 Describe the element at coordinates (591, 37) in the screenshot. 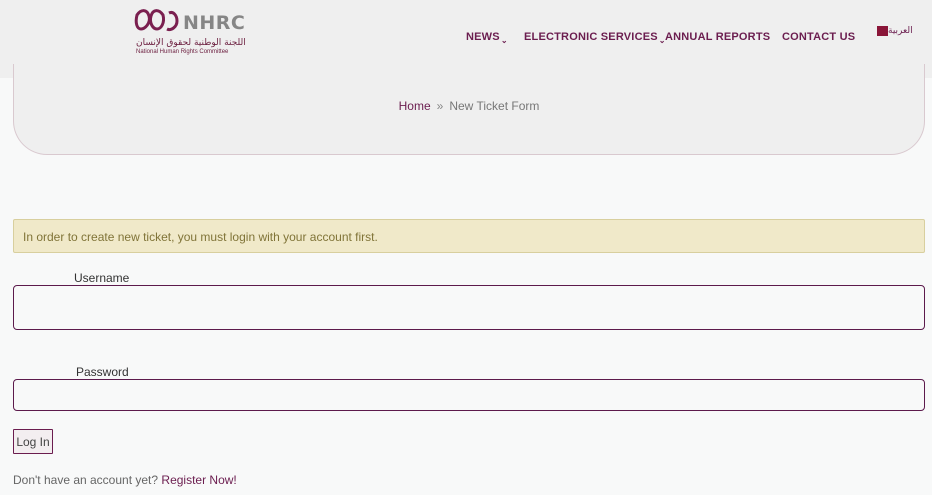

I see `nav-electronic-services-label: ELECTRONIC SERVICES` at that location.